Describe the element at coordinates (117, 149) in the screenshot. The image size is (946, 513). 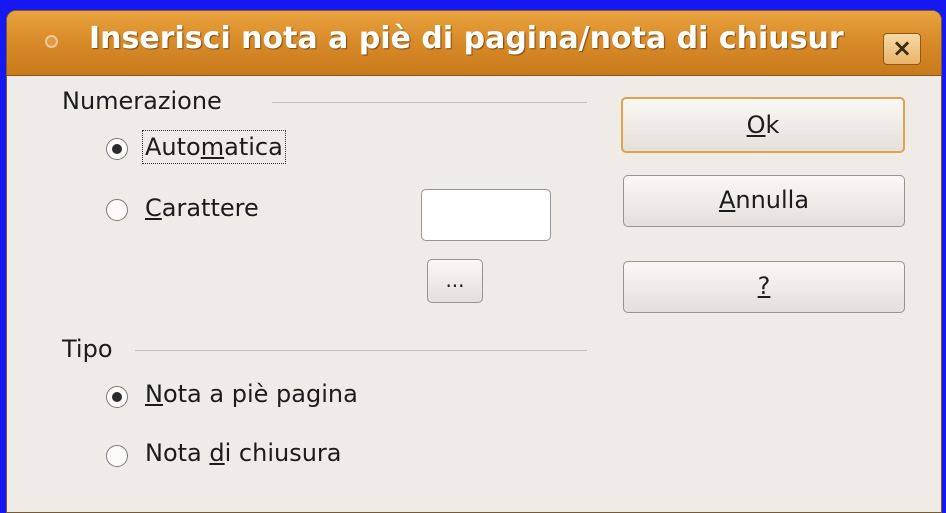
I see `radio-automatic` at that location.